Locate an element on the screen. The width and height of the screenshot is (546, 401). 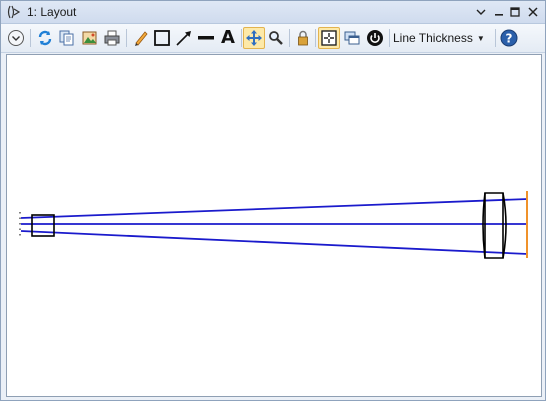
line-button is located at coordinates (206, 38).